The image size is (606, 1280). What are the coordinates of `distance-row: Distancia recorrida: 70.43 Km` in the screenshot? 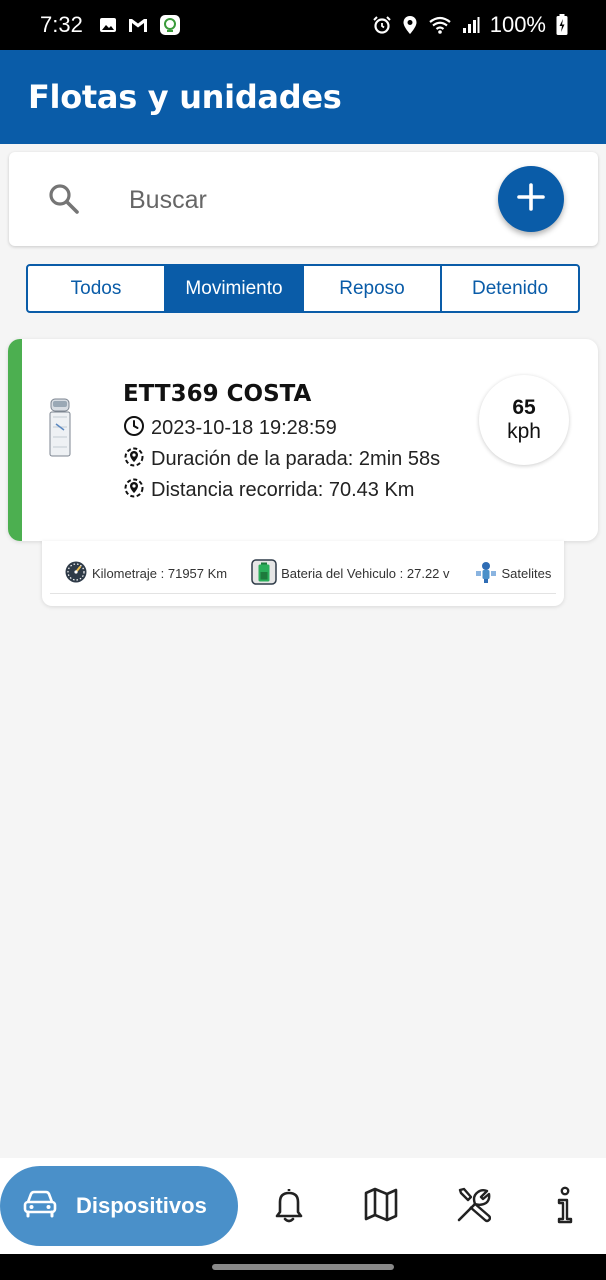 It's located at (281, 490).